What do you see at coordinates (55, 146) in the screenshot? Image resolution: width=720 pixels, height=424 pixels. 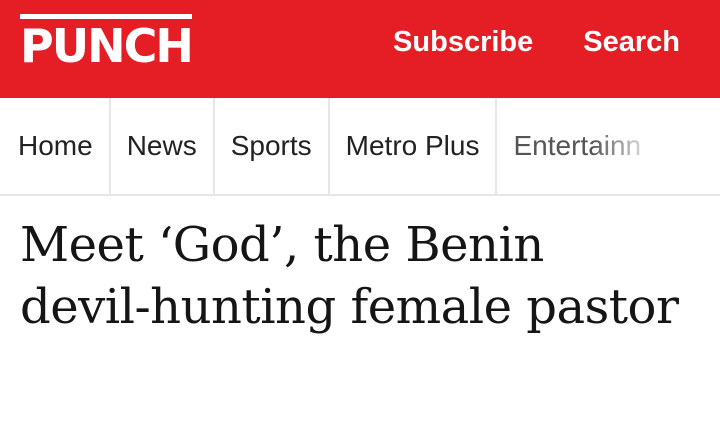 I see `nav-item-home: Home` at bounding box center [55, 146].